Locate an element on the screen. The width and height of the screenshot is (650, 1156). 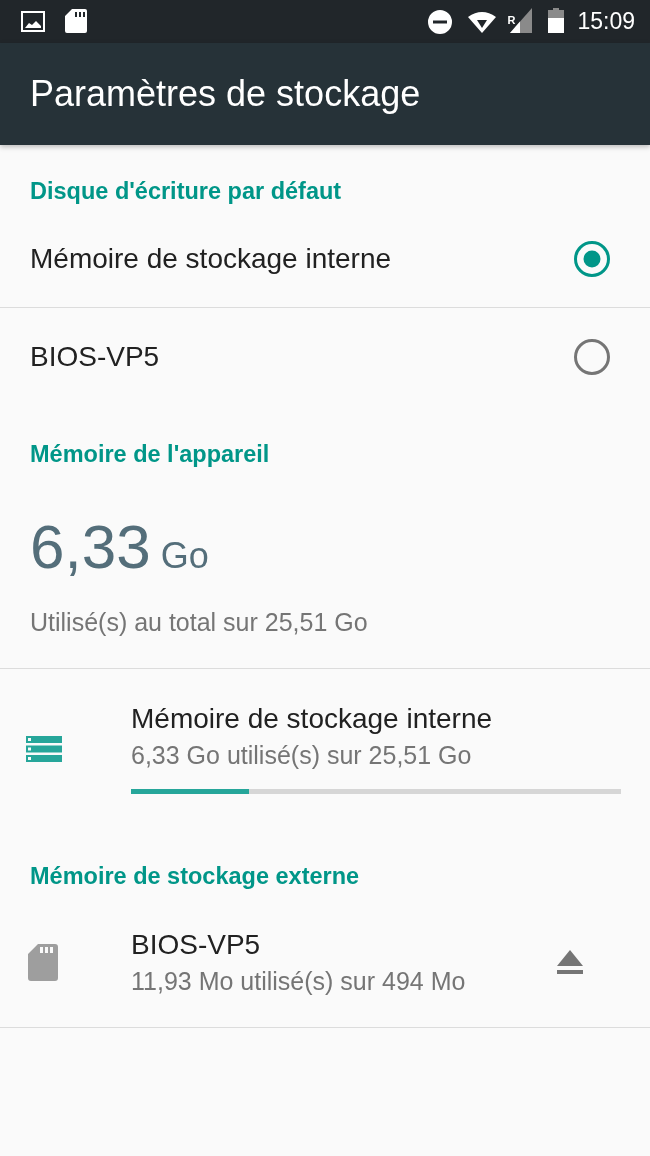
volume-name: Mémoire de stockage interne is located at coordinates (312, 719).